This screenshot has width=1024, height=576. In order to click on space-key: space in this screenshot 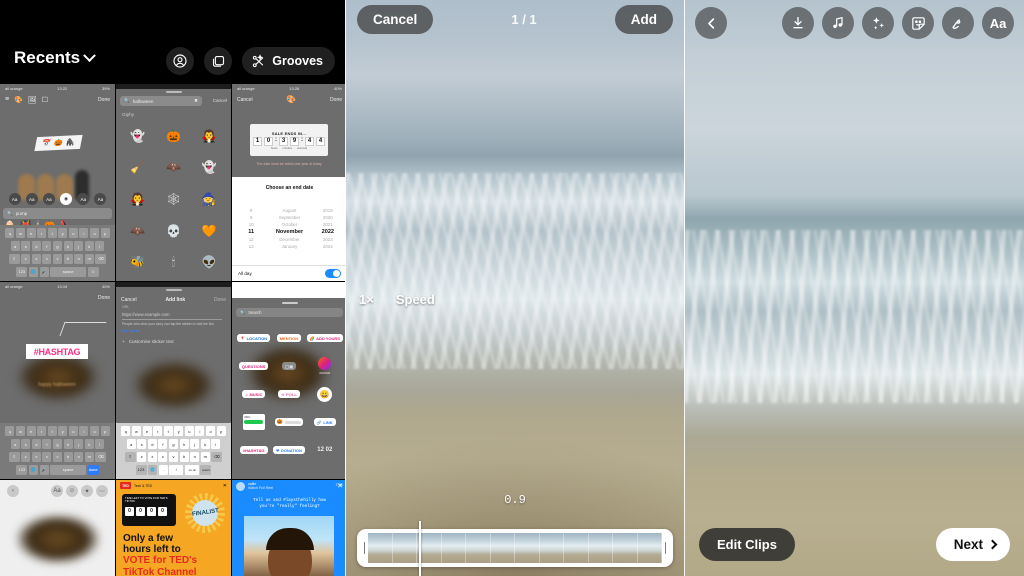, I will do `click(68, 271)`.